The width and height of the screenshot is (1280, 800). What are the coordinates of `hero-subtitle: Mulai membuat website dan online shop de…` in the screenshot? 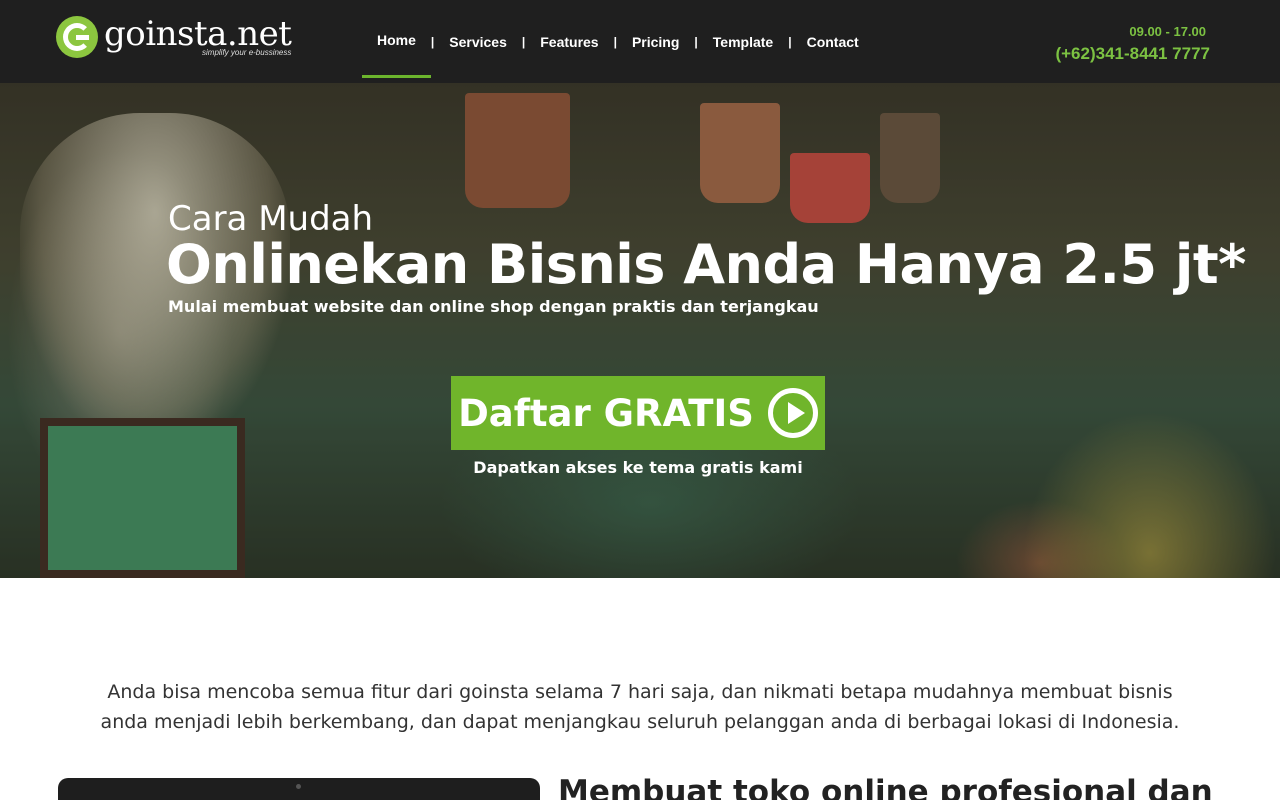 It's located at (493, 306).